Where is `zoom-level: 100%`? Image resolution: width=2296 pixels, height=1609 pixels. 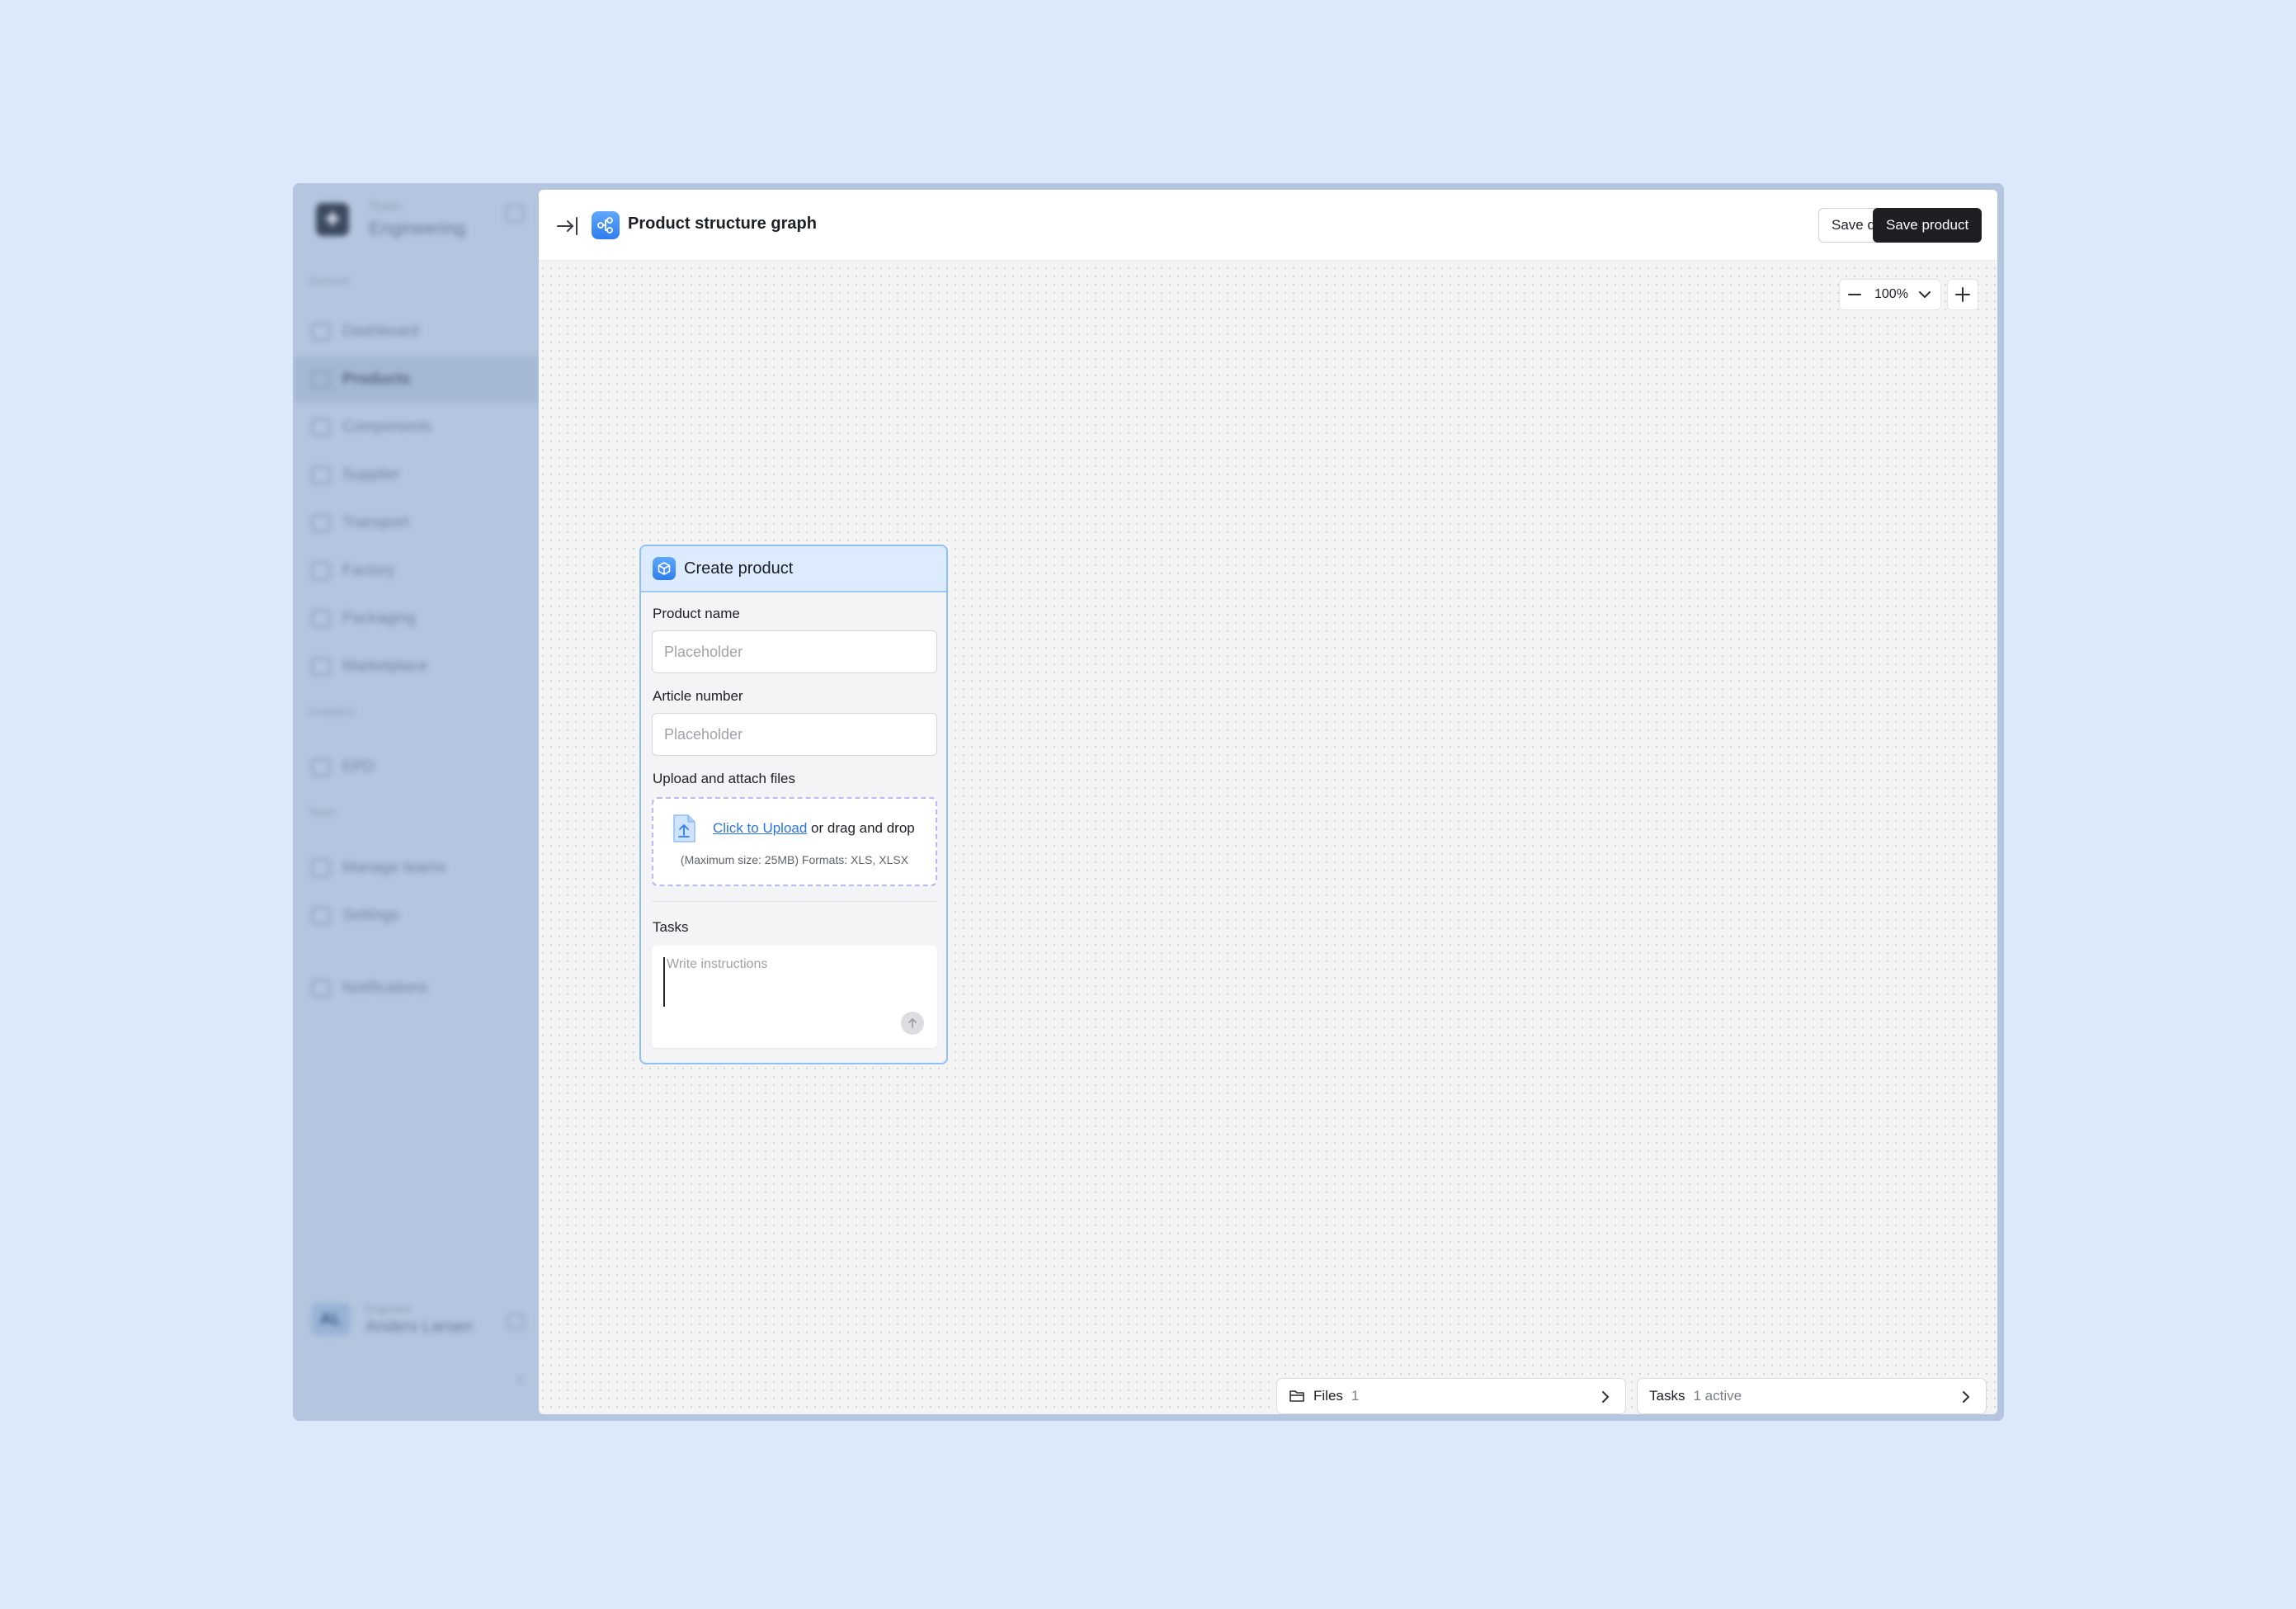
zoom-level: 100% is located at coordinates (1891, 294).